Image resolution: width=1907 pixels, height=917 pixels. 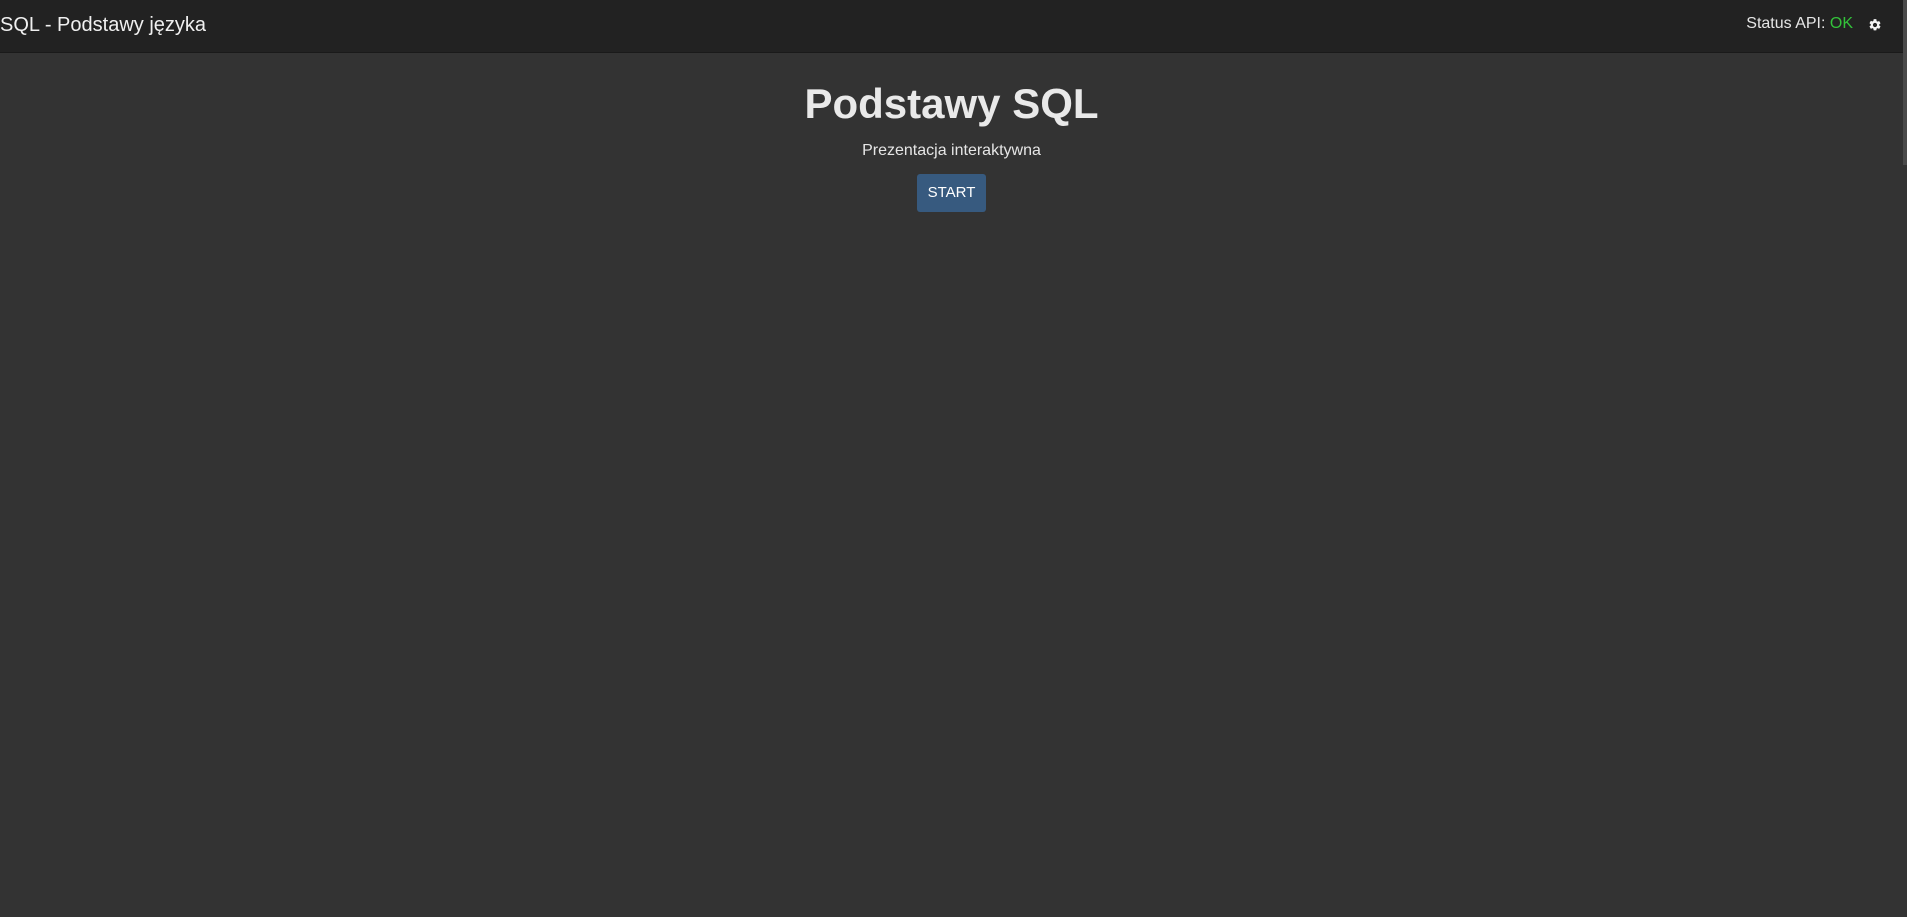 What do you see at coordinates (103, 25) in the screenshot?
I see `app-title: SQL - Podstawy języka` at bounding box center [103, 25].